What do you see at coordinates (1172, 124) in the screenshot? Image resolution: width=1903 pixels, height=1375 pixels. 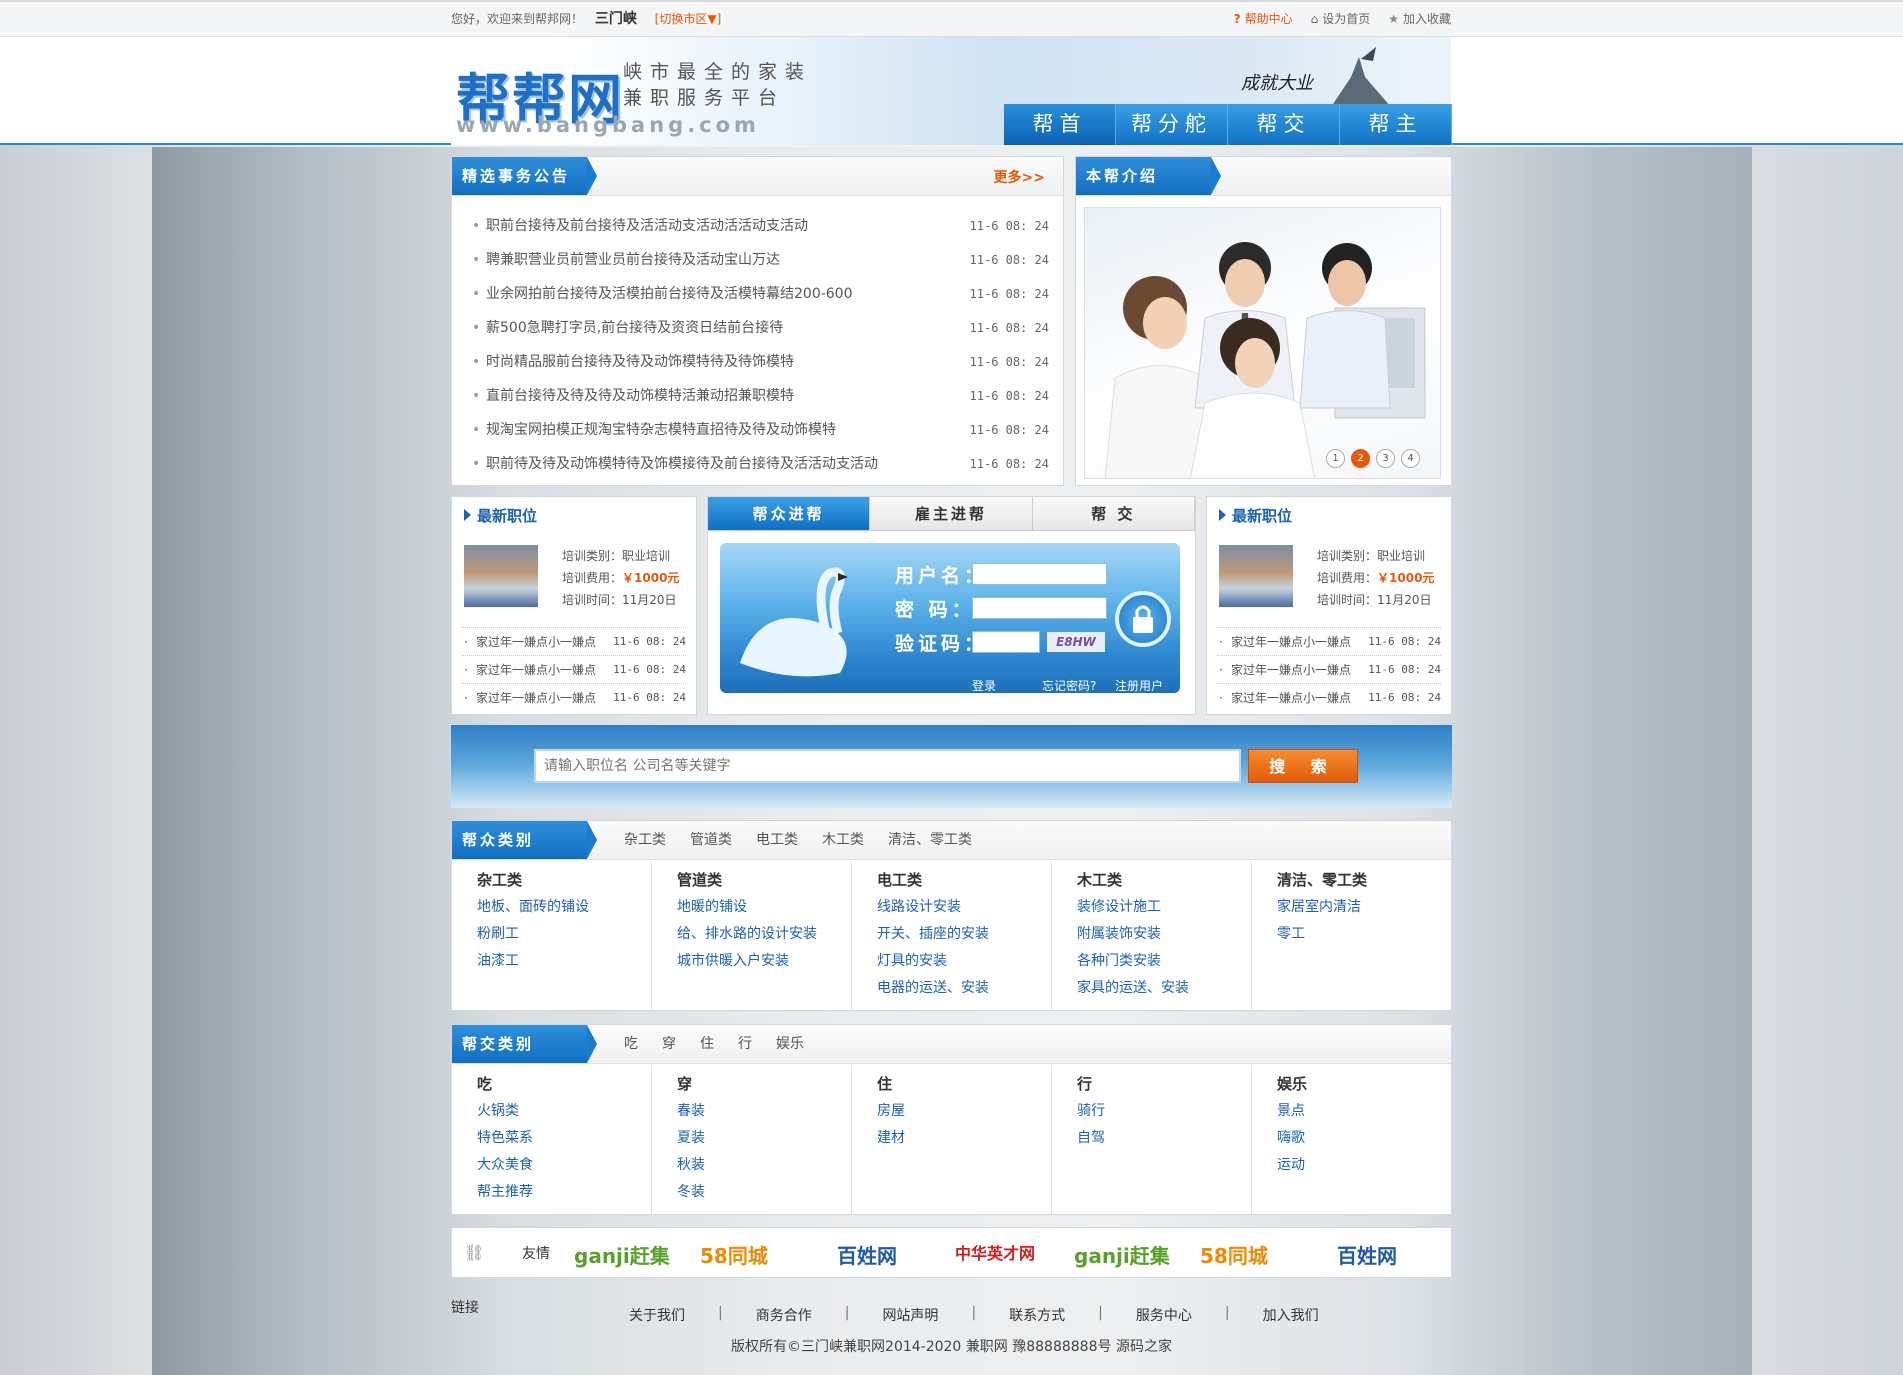 I see `nav-branch: 帮分舵` at bounding box center [1172, 124].